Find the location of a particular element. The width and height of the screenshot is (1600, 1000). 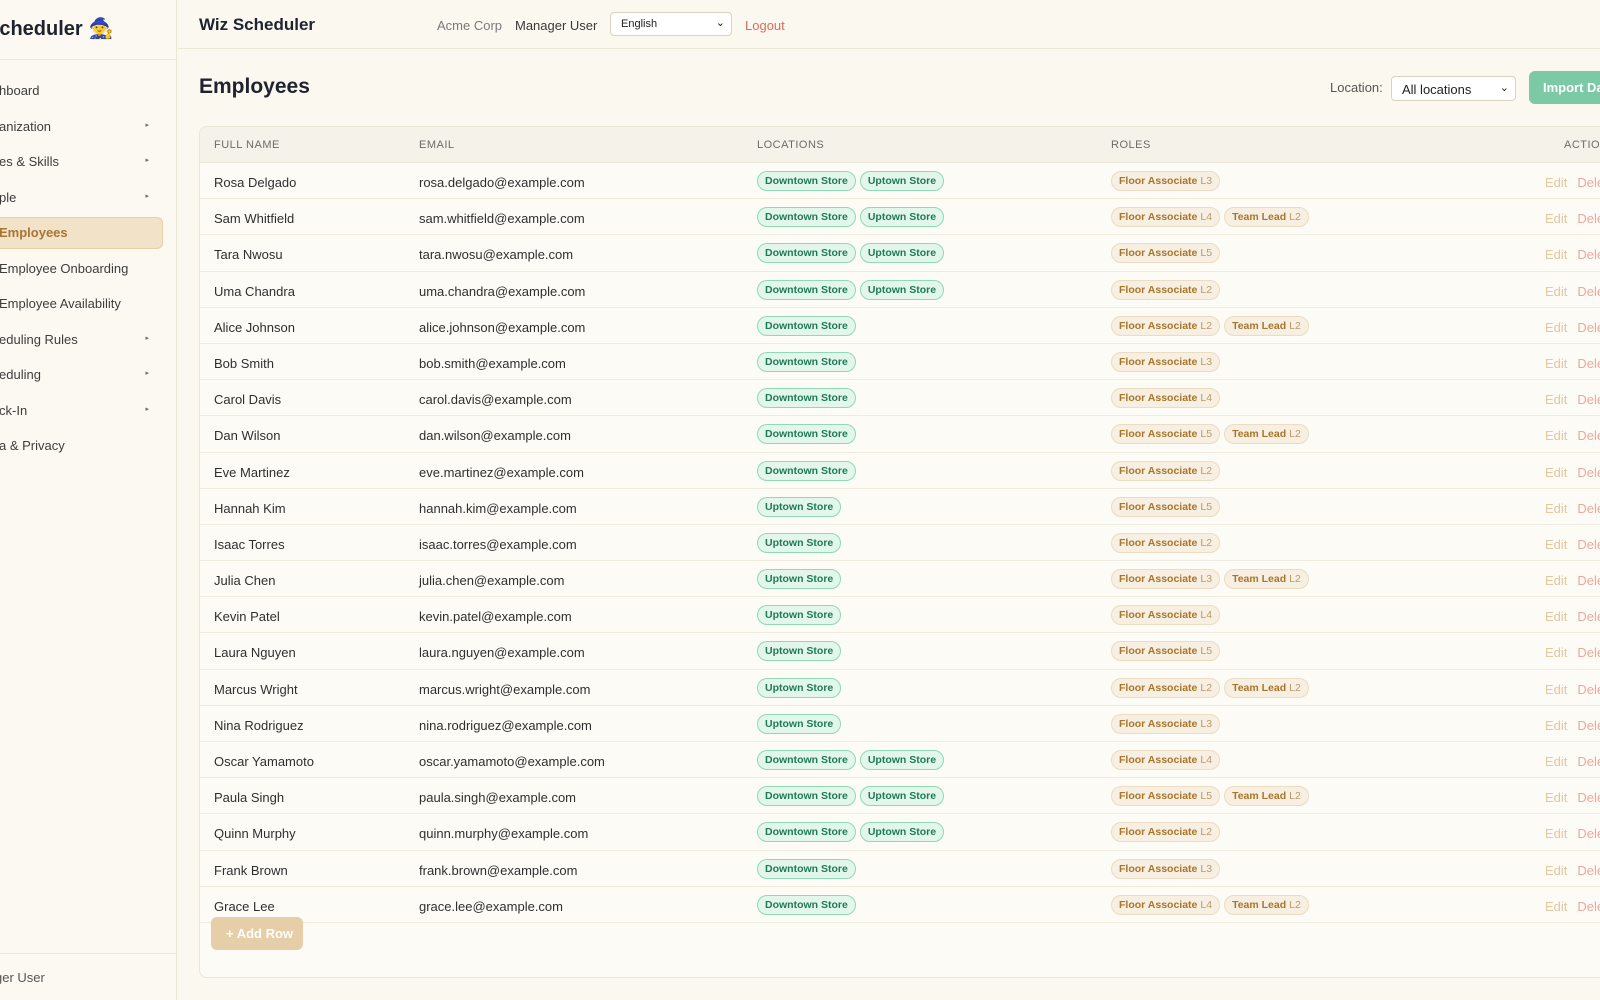

sidebar-item: Employee Onboarding is located at coordinates (88, 269).